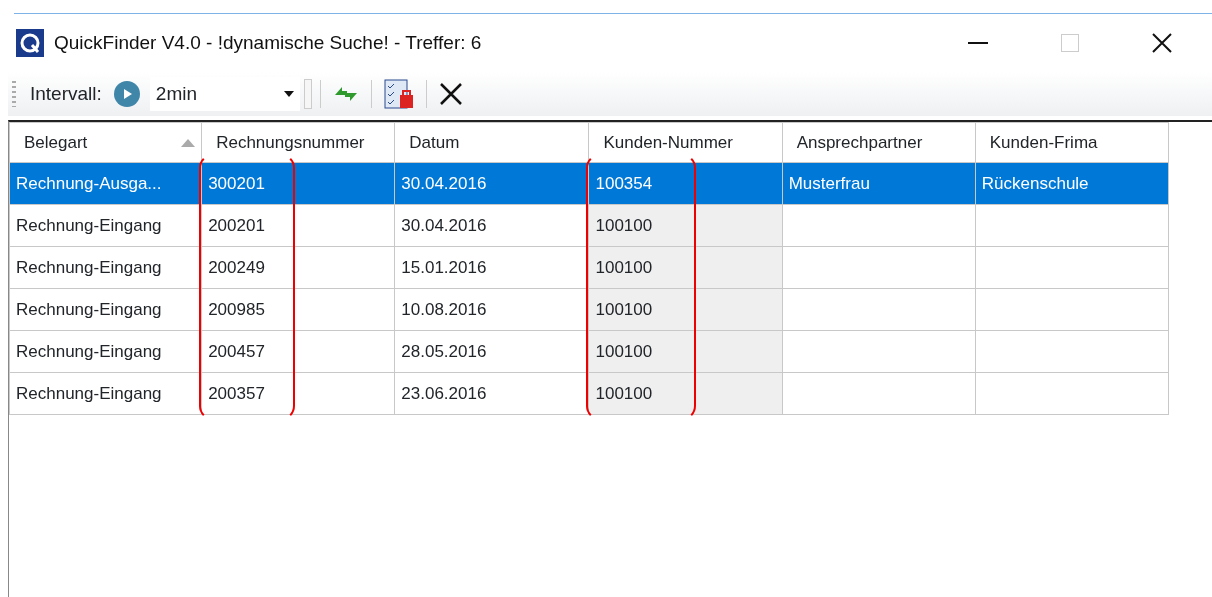 The image size is (1212, 597). Describe the element at coordinates (685, 183) in the screenshot. I see `table-cell: 100354` at that location.